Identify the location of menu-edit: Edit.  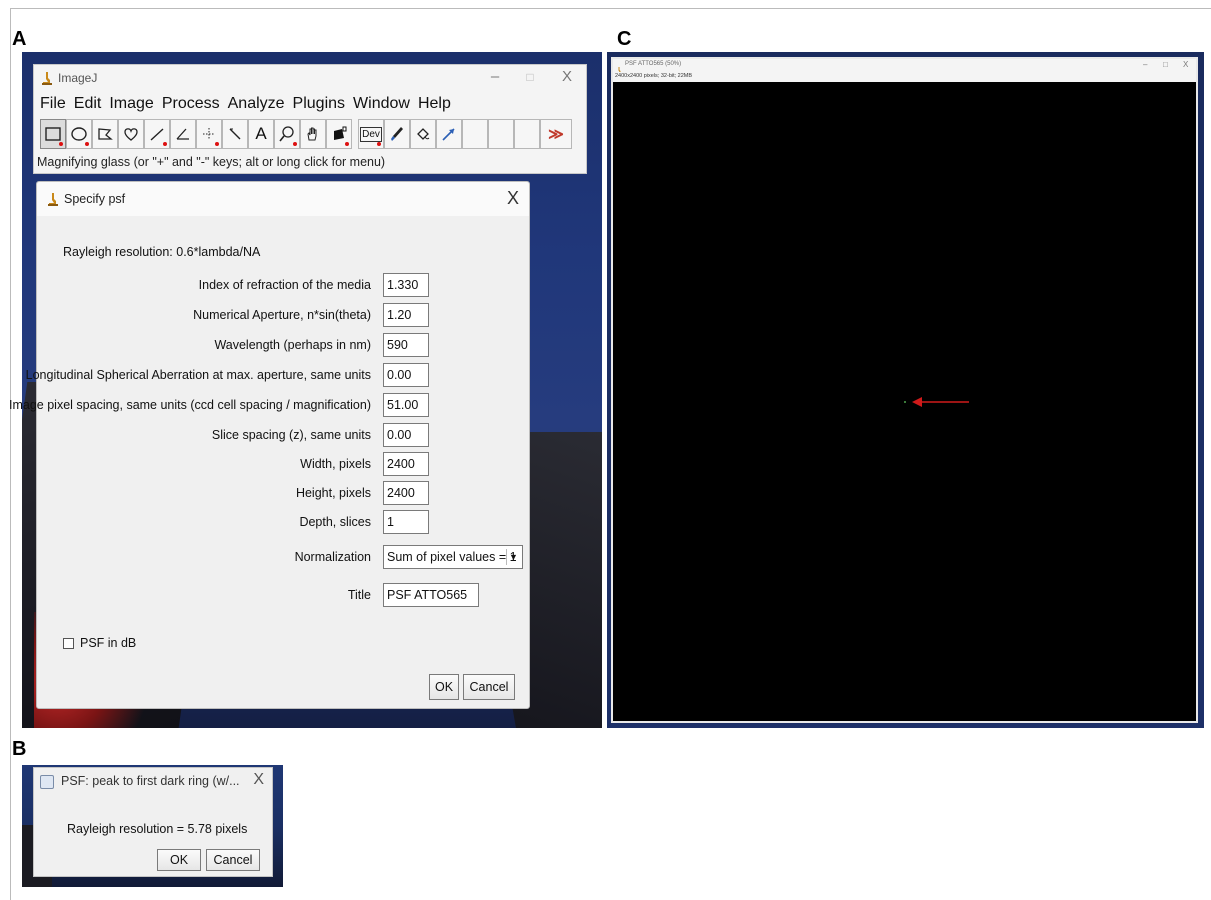
(88, 105).